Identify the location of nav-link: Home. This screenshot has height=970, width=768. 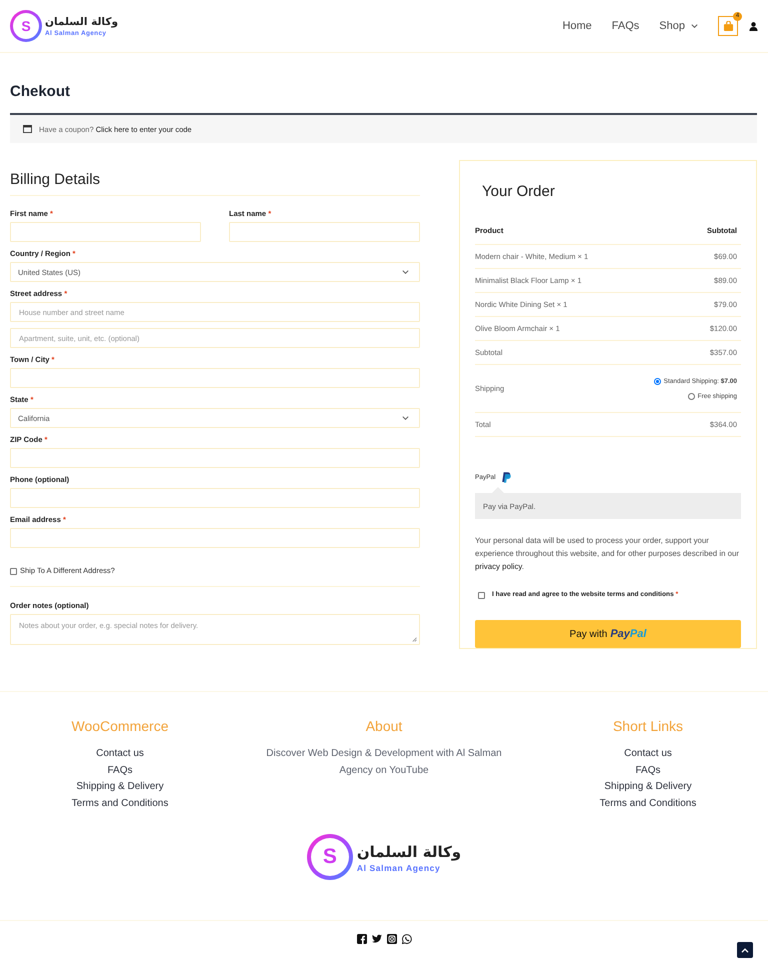
(577, 26).